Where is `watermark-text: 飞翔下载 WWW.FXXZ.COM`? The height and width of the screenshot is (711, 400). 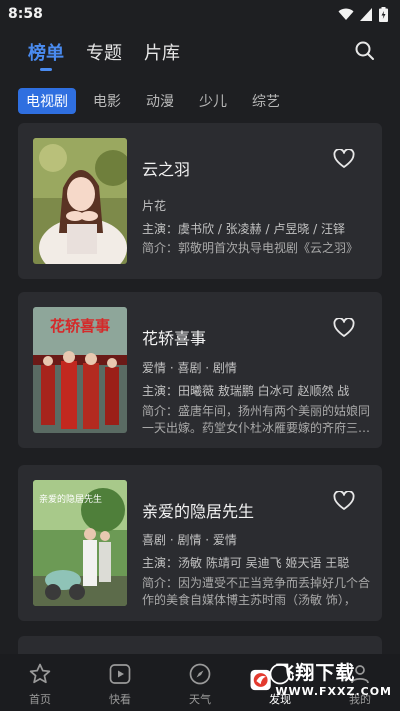
watermark-text: 飞翔下载 WWW.FXXZ.COM is located at coordinates (333, 679).